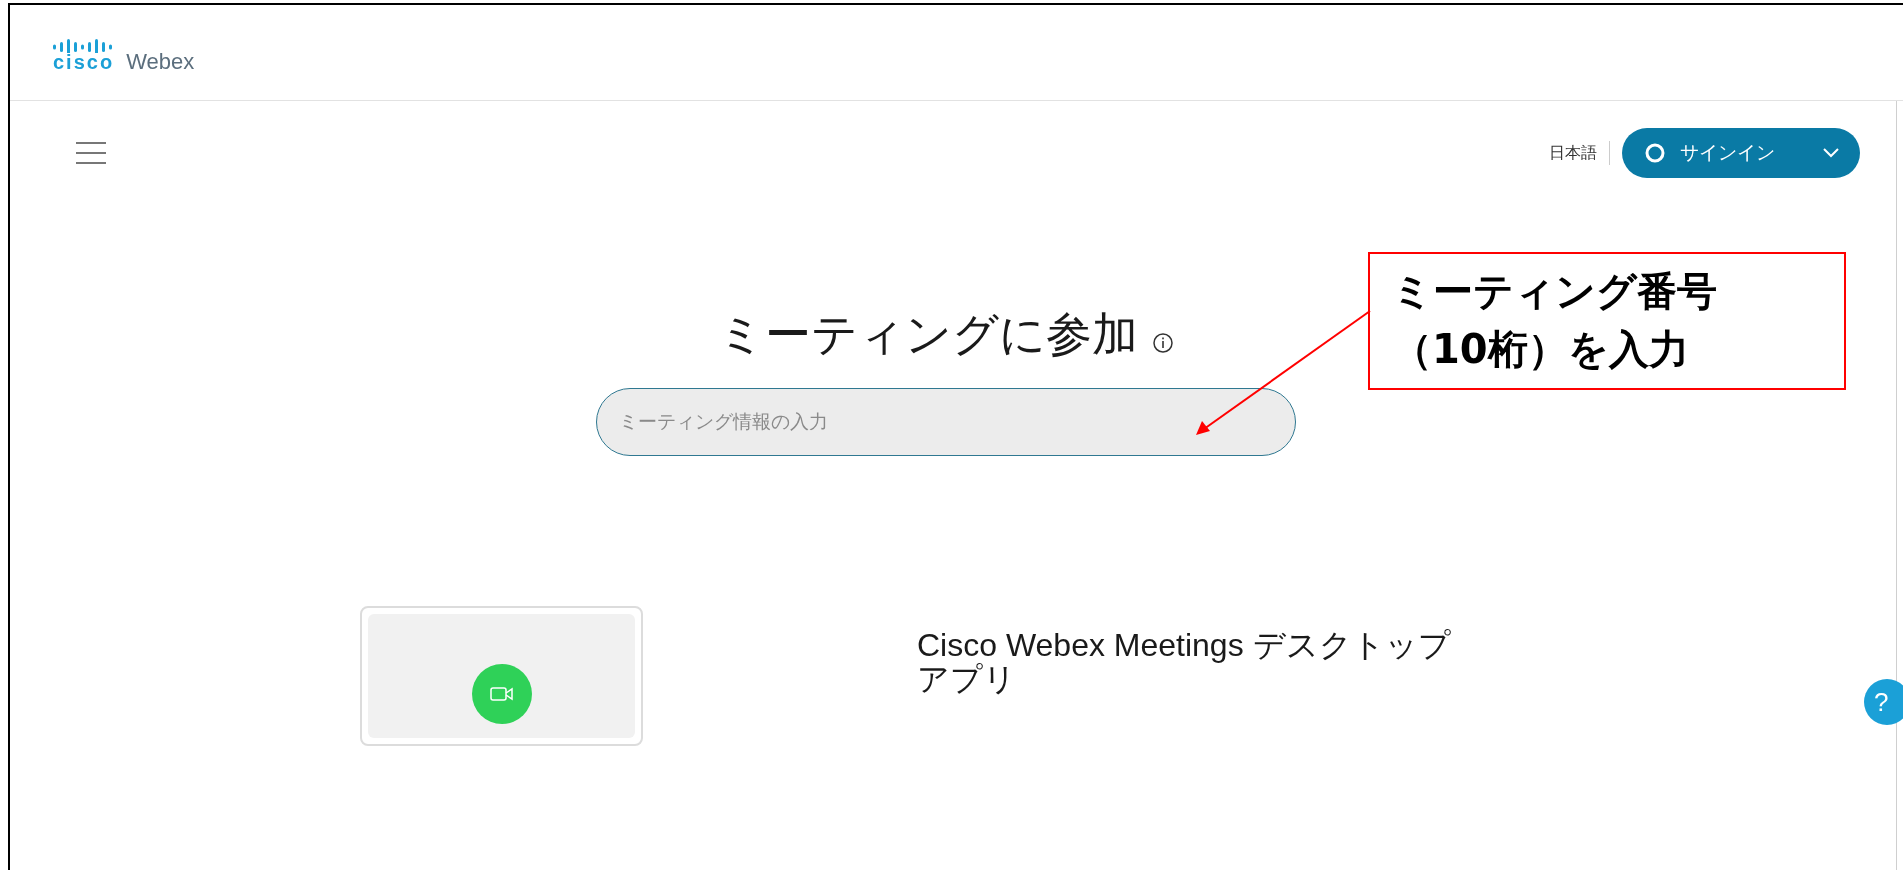  What do you see at coordinates (91, 153) in the screenshot?
I see `menu-button` at bounding box center [91, 153].